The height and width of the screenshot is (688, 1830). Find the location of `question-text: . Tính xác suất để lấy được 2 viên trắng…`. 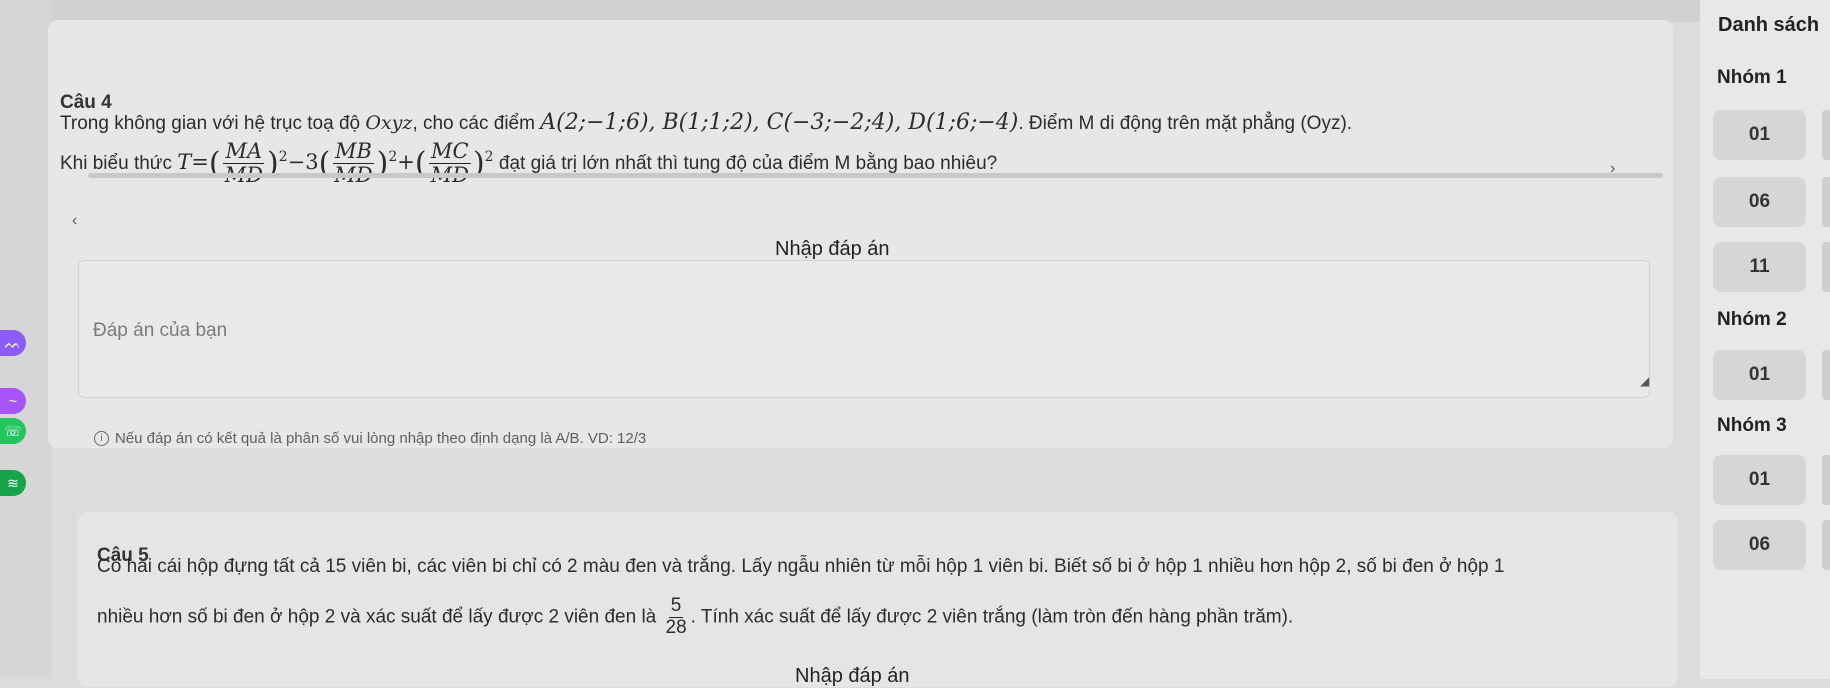

question-text: . Tính xác suất để lấy được 2 viên trắng… is located at coordinates (992, 617).